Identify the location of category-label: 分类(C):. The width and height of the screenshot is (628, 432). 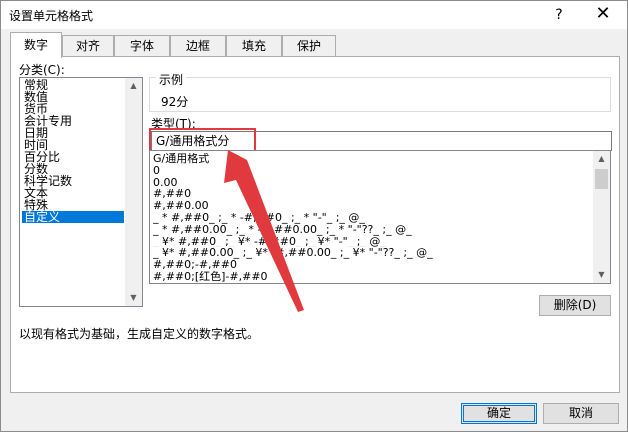
(42, 70).